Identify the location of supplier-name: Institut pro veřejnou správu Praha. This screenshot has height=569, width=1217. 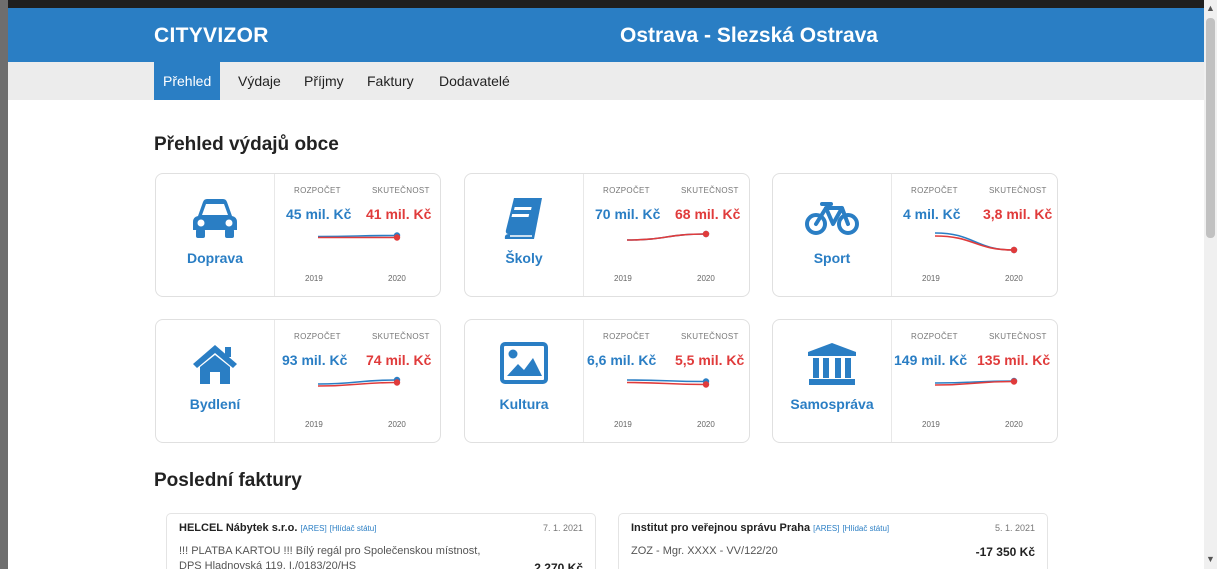
(720, 528).